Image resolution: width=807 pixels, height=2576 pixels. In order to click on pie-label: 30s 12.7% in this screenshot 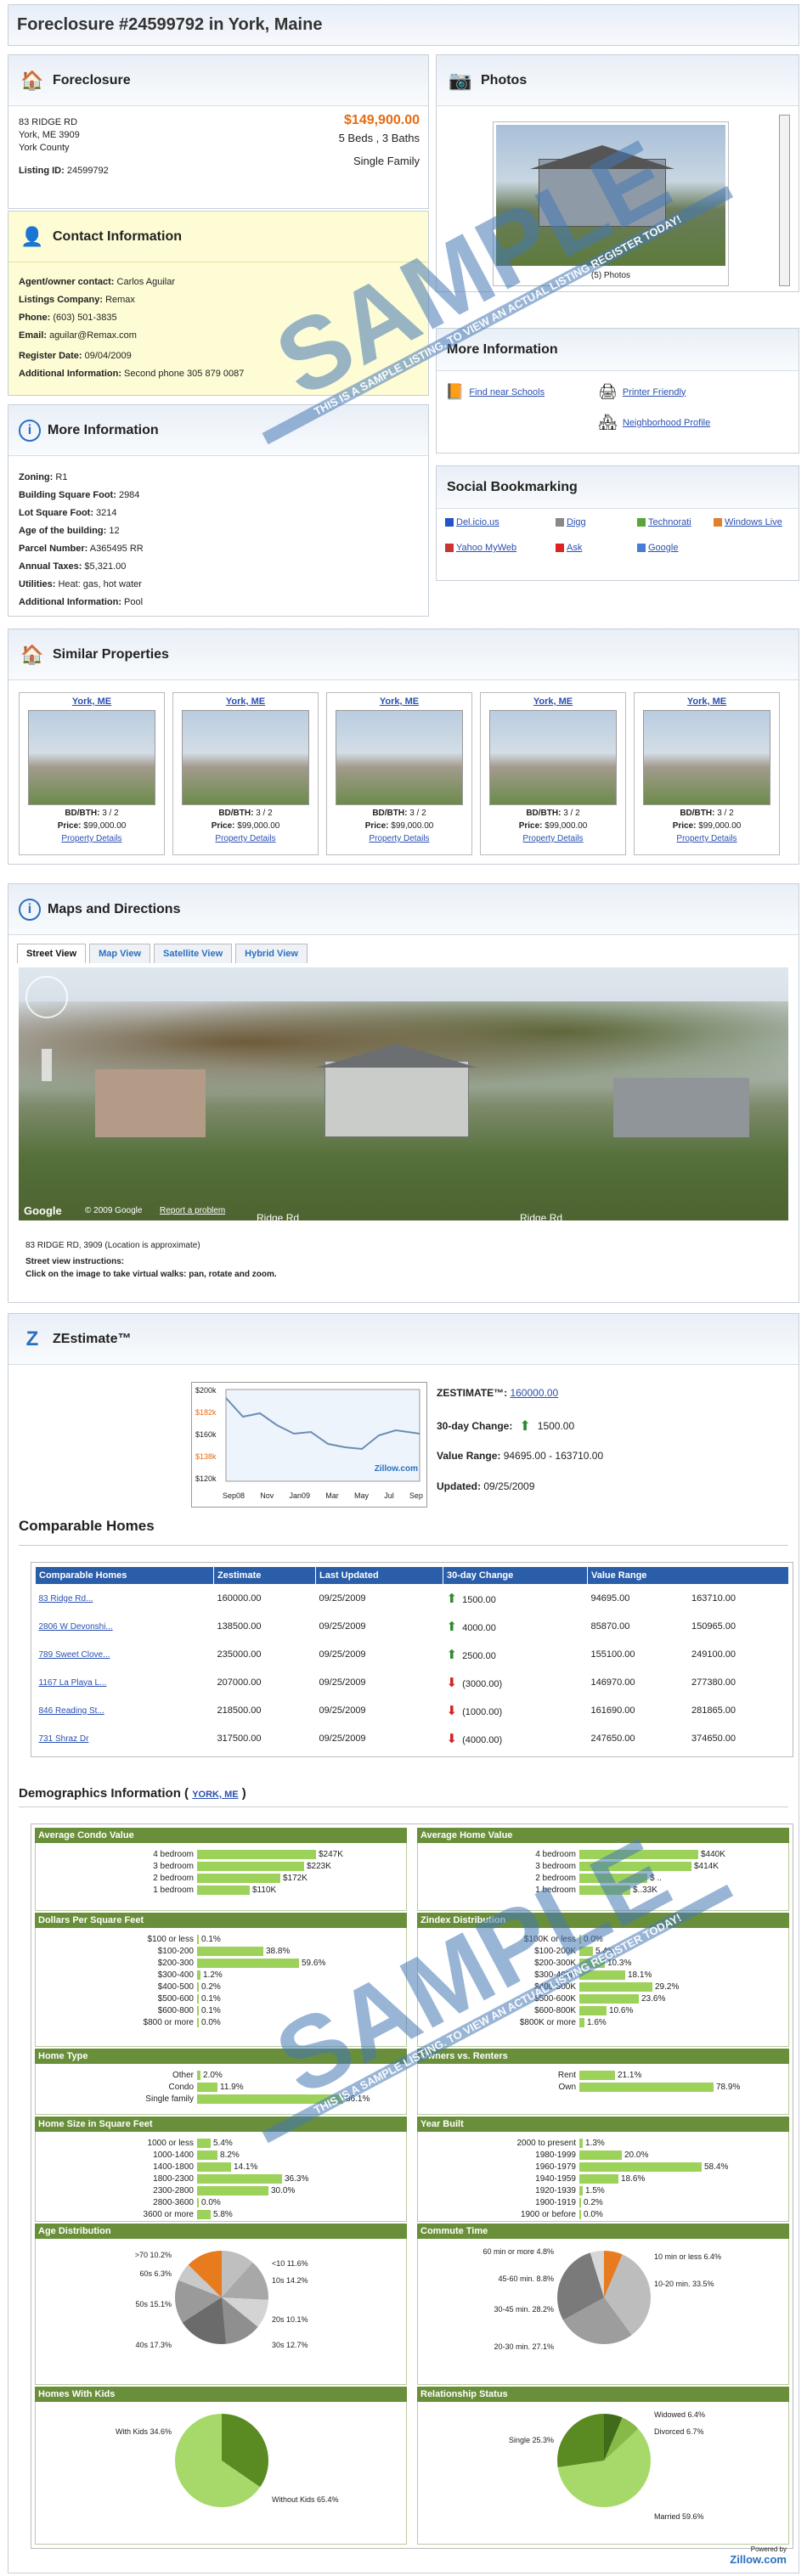, I will do `click(290, 2345)`.